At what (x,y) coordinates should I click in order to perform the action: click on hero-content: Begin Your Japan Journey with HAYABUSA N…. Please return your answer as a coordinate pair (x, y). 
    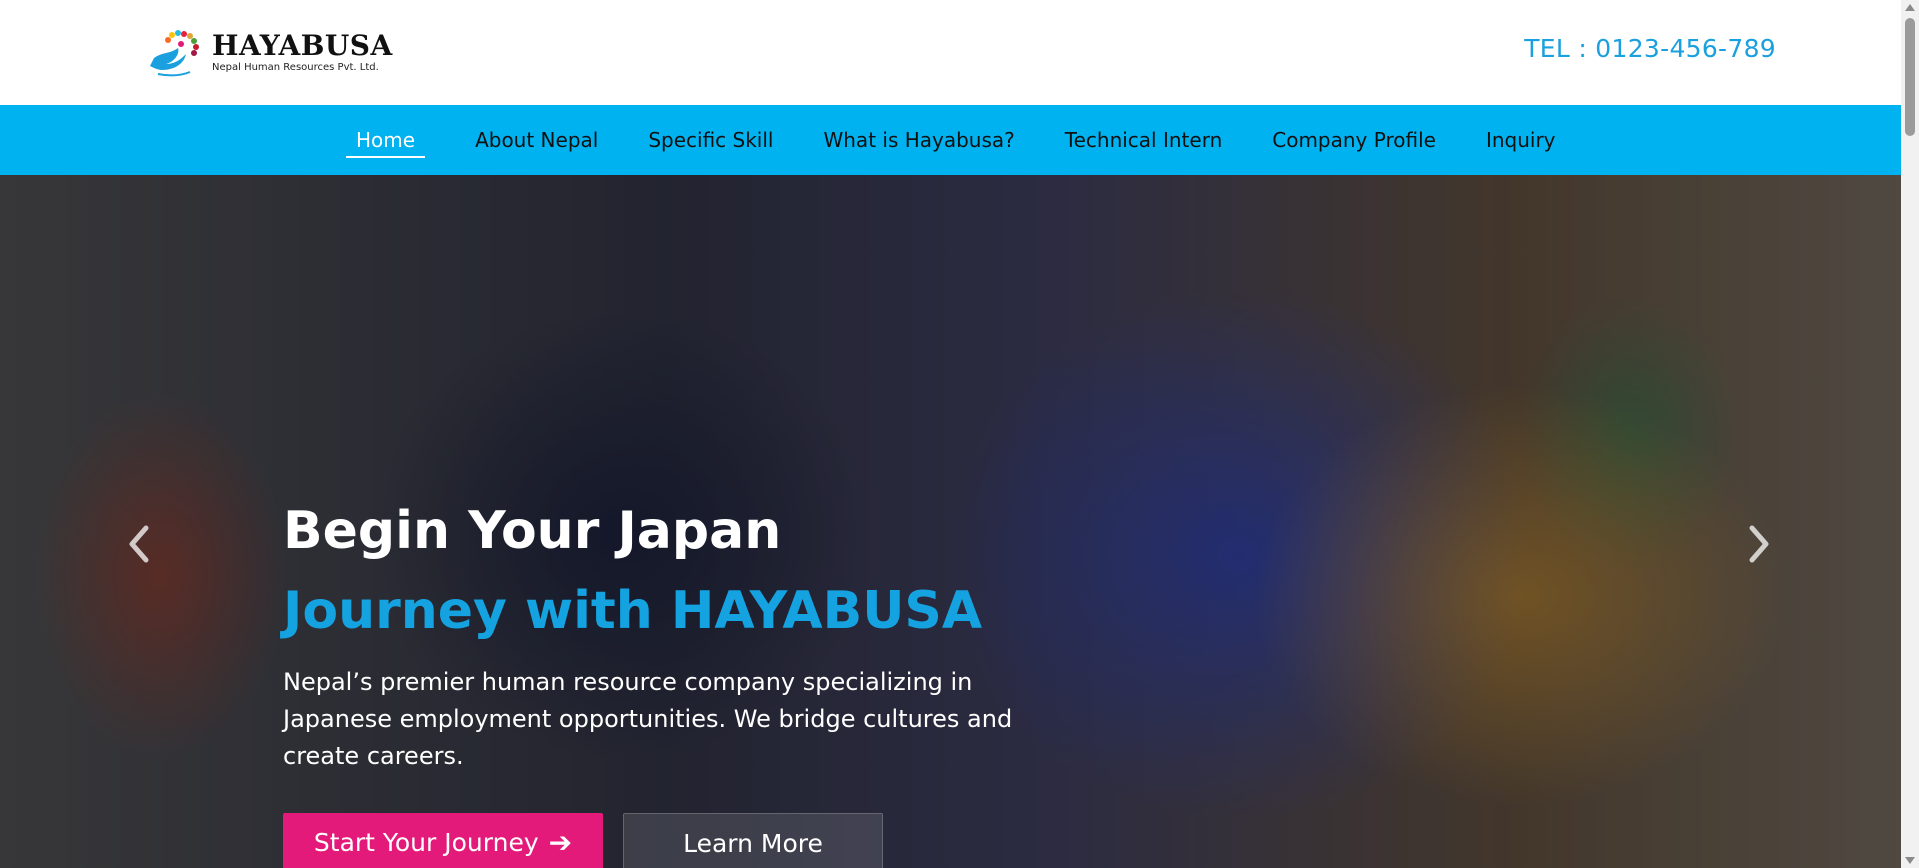
    Looking at the image, I should click on (663, 649).